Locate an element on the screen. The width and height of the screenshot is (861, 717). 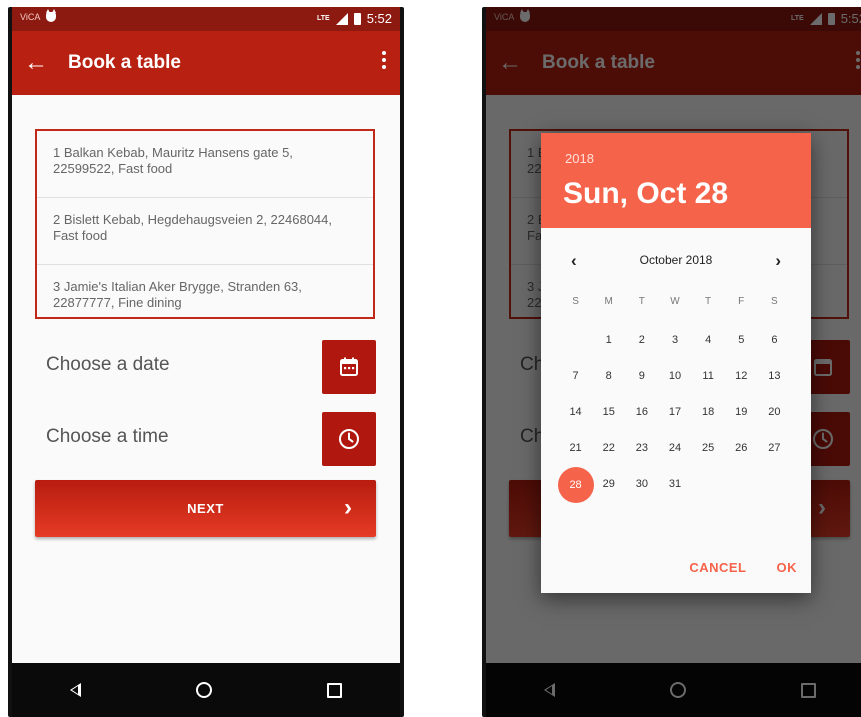
carrier-label: ViCA is located at coordinates (30, 17).